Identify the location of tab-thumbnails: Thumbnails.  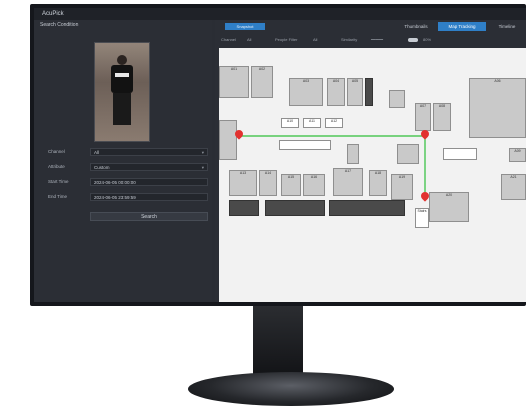
(416, 26).